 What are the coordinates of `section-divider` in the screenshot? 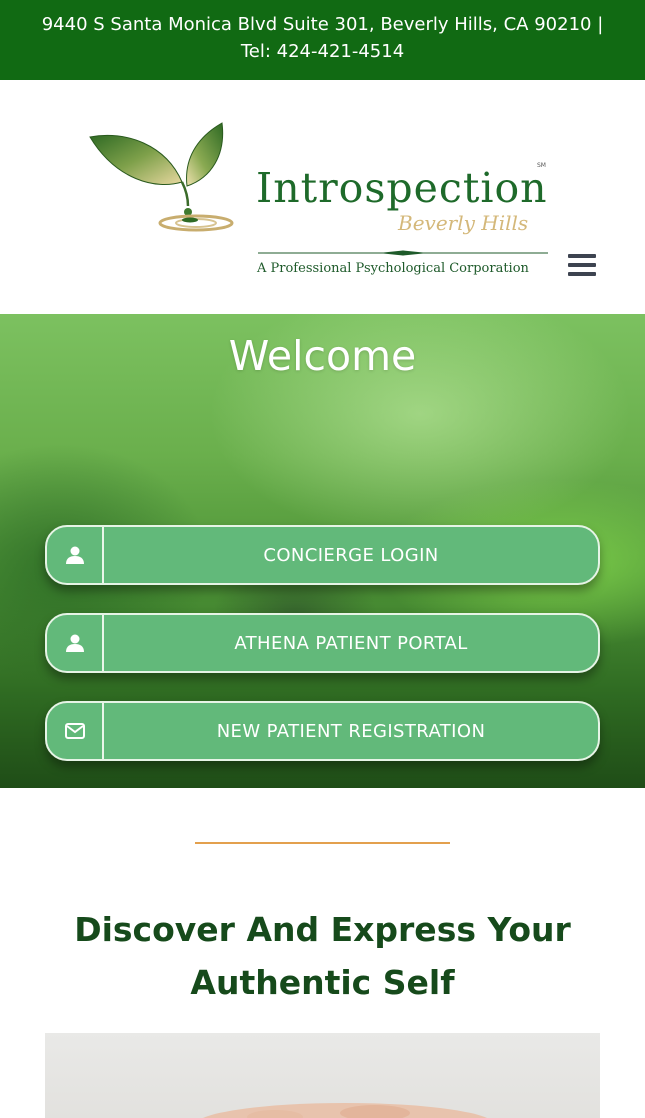 It's located at (322, 843).